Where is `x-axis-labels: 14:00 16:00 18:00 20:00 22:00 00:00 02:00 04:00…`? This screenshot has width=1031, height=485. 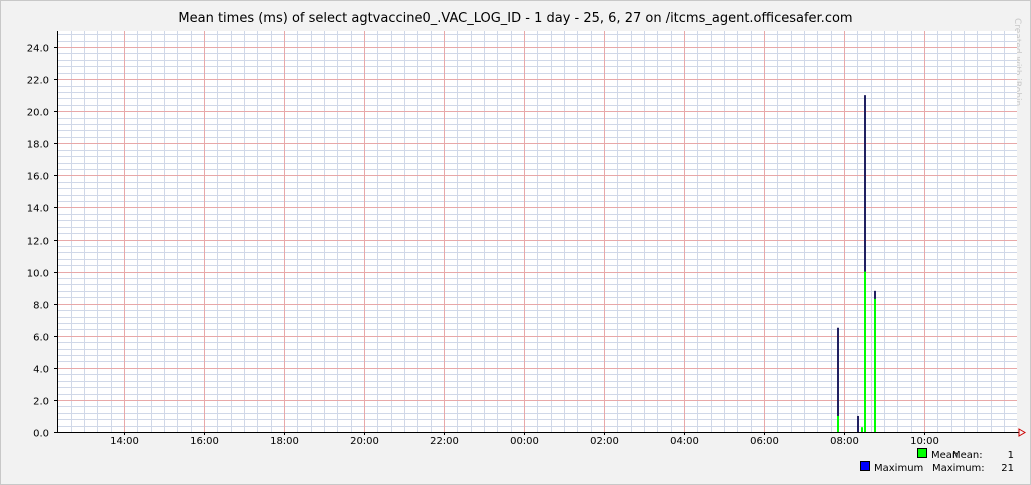
x-axis-labels: 14:00 16:00 18:00 20:00 22:00 00:00 02:00 04:00… is located at coordinates (524, 441).